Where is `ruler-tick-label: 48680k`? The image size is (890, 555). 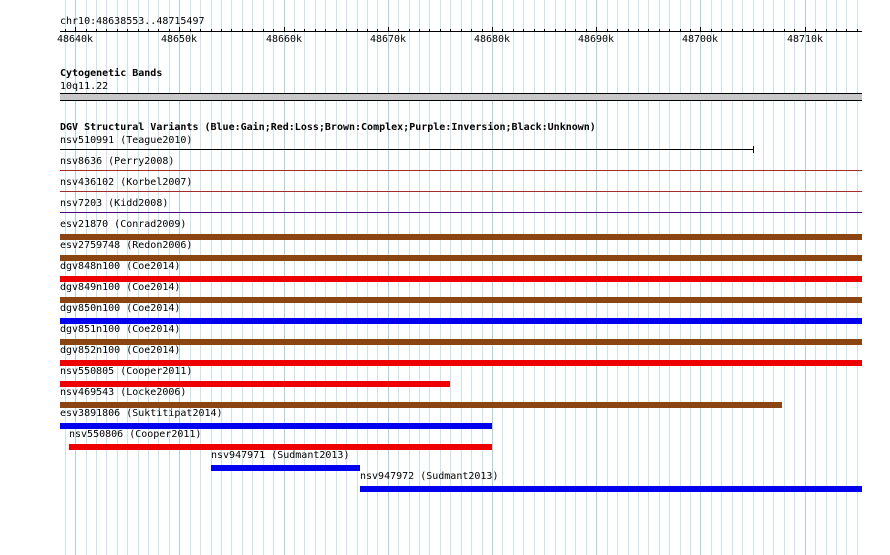 ruler-tick-label: 48680k is located at coordinates (492, 39).